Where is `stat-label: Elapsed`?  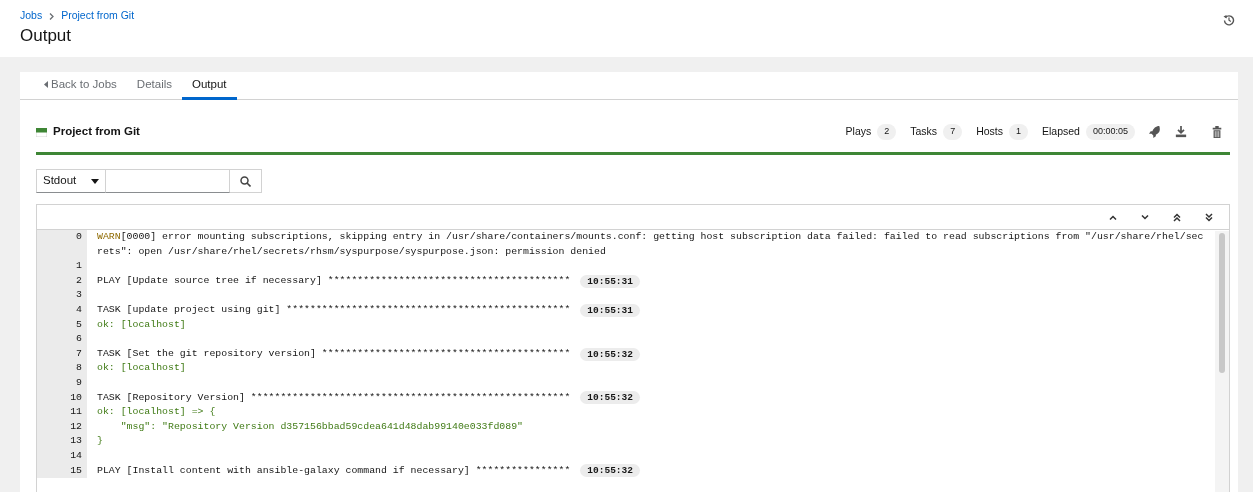
stat-label: Elapsed is located at coordinates (1061, 132).